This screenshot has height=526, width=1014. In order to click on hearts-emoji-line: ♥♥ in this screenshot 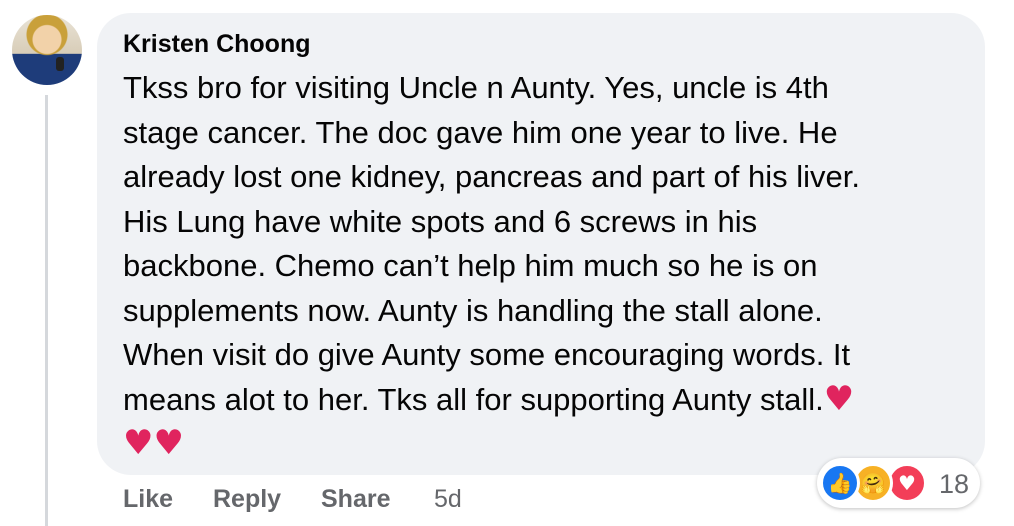, I will do `click(153, 443)`.